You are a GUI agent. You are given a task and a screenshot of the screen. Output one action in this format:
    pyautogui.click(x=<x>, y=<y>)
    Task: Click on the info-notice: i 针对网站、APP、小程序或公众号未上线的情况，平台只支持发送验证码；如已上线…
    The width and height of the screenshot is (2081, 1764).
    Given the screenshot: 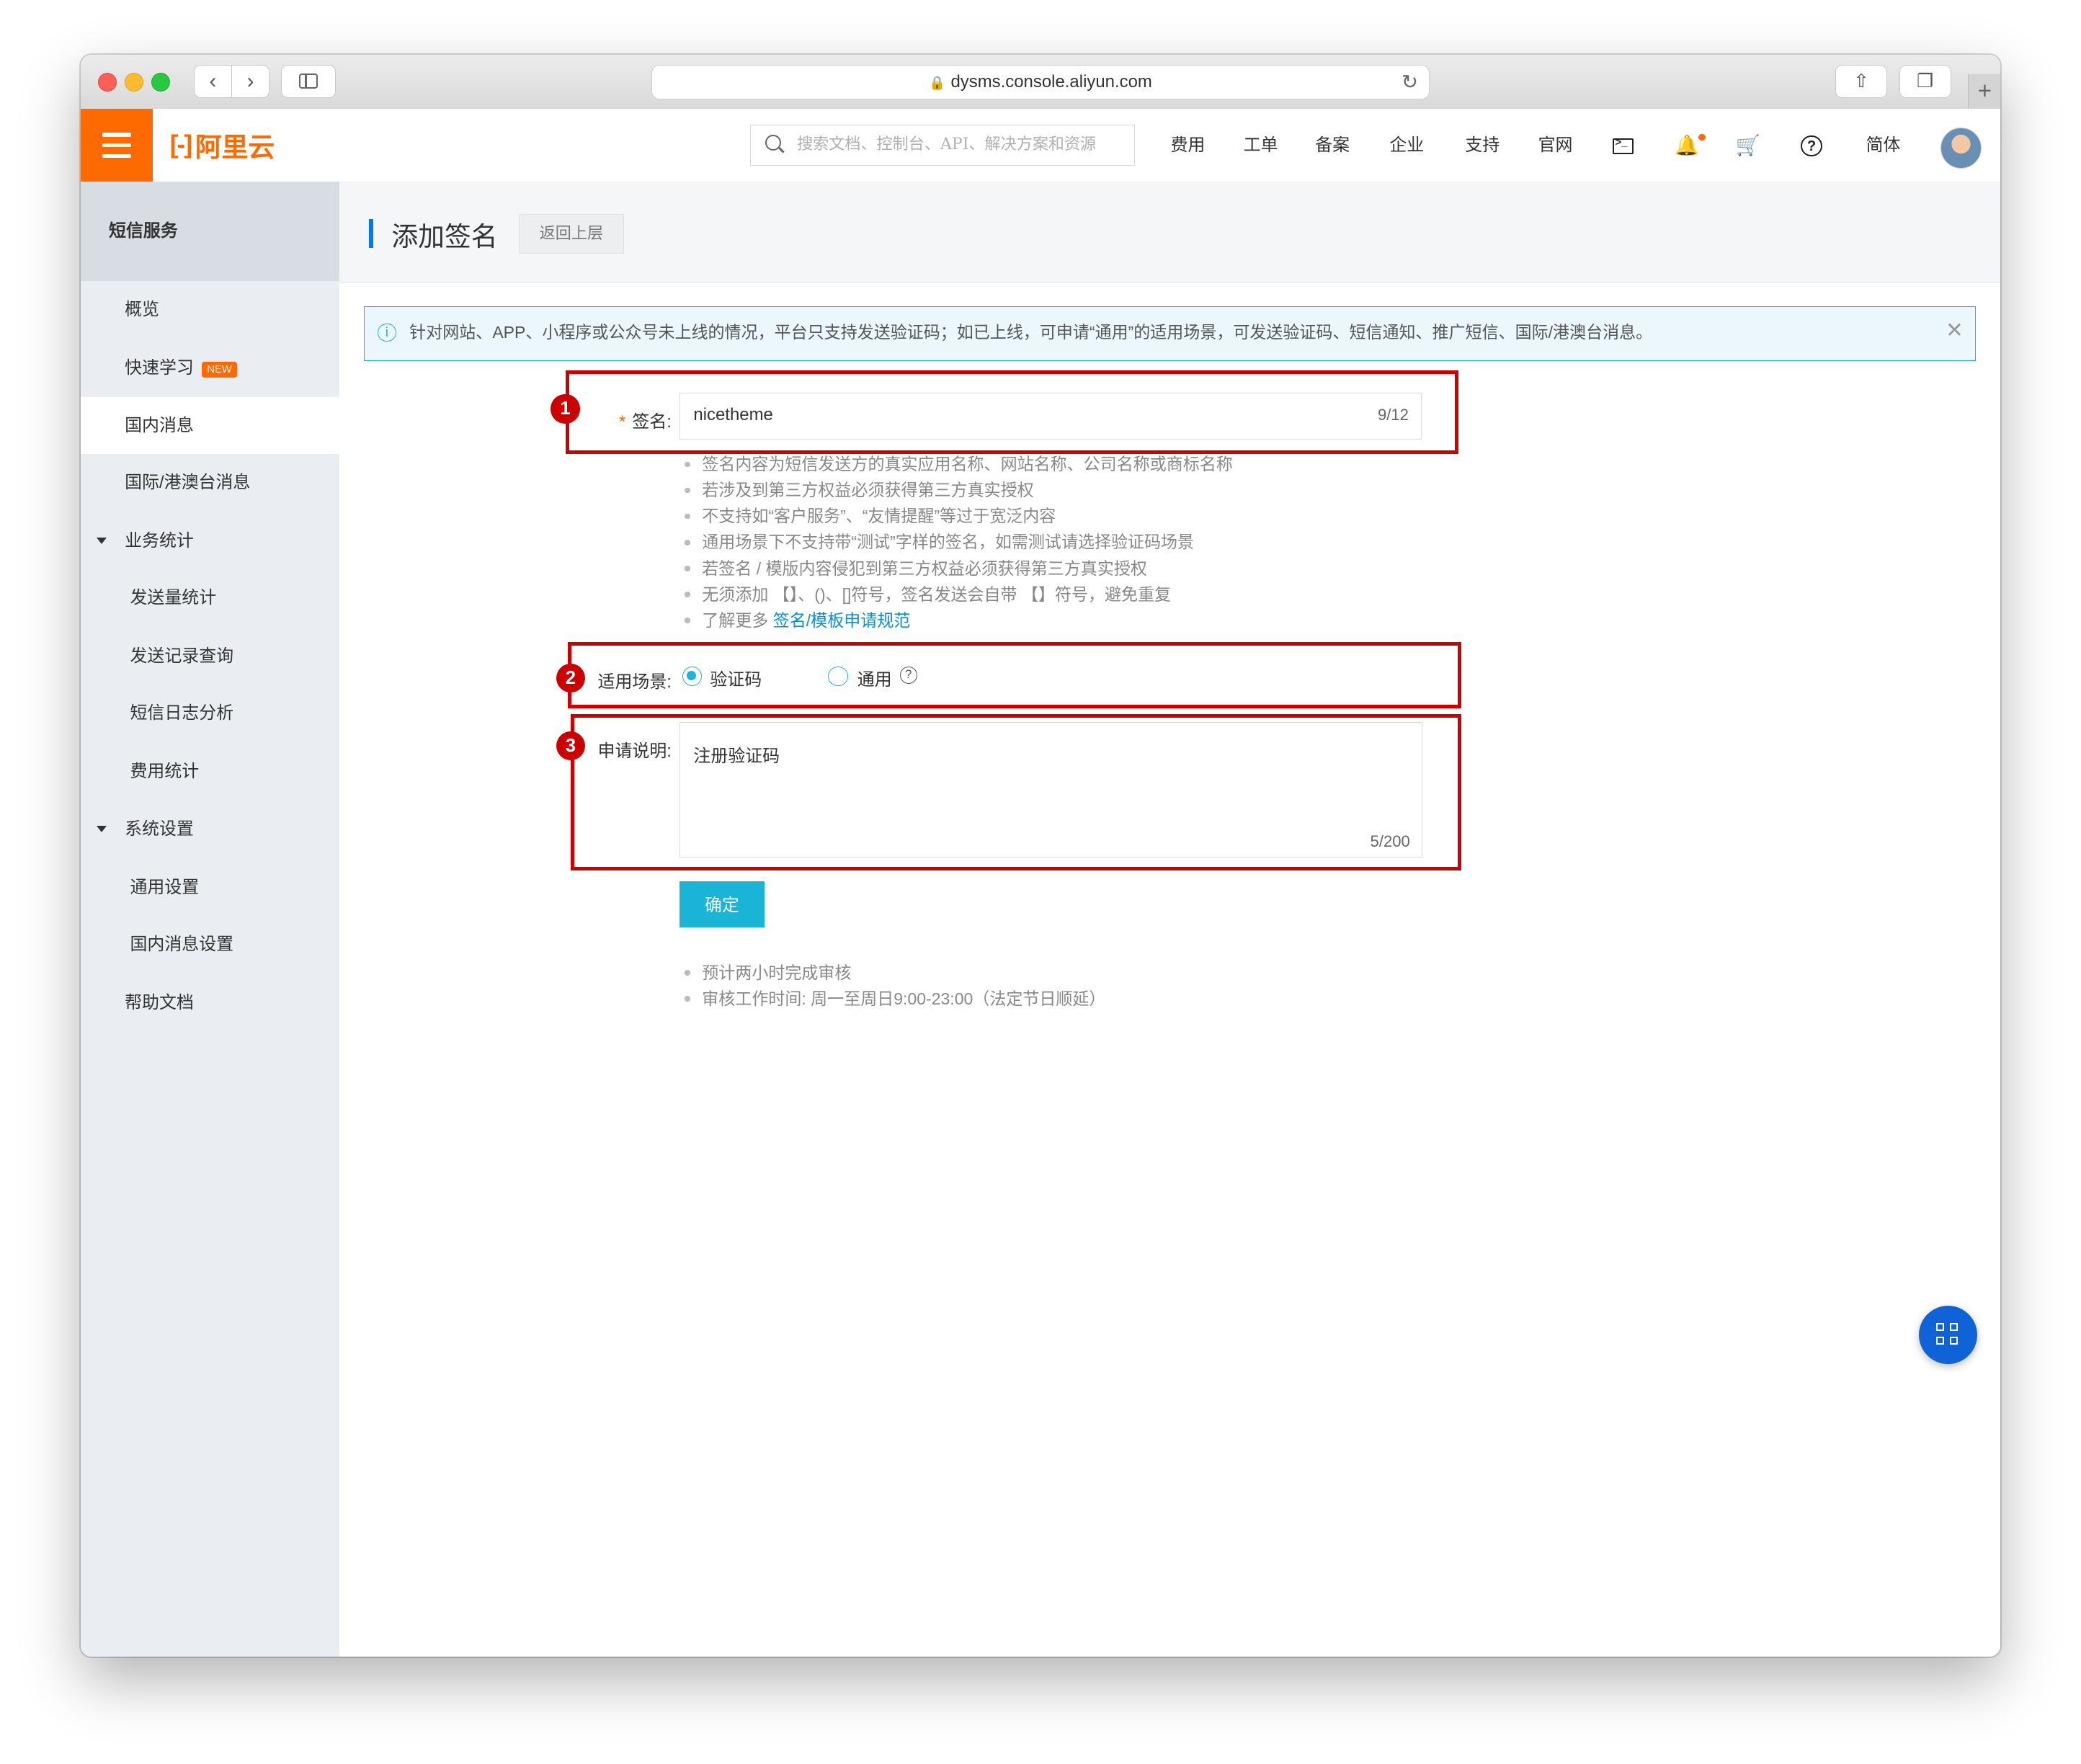 What is the action you would take?
    pyautogui.click(x=1170, y=333)
    